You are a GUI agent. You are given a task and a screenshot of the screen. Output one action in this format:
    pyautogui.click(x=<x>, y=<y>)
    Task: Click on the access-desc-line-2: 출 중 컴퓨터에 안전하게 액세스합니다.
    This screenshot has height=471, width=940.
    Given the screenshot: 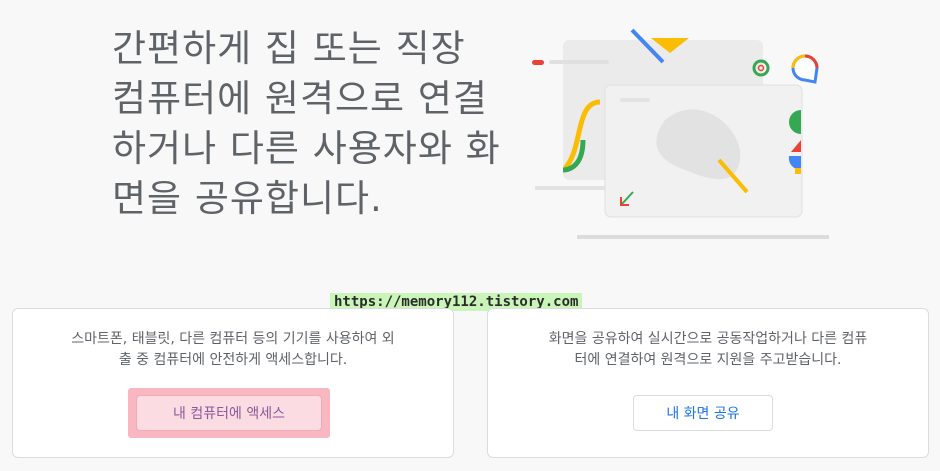 What is the action you would take?
    pyautogui.click(x=233, y=360)
    